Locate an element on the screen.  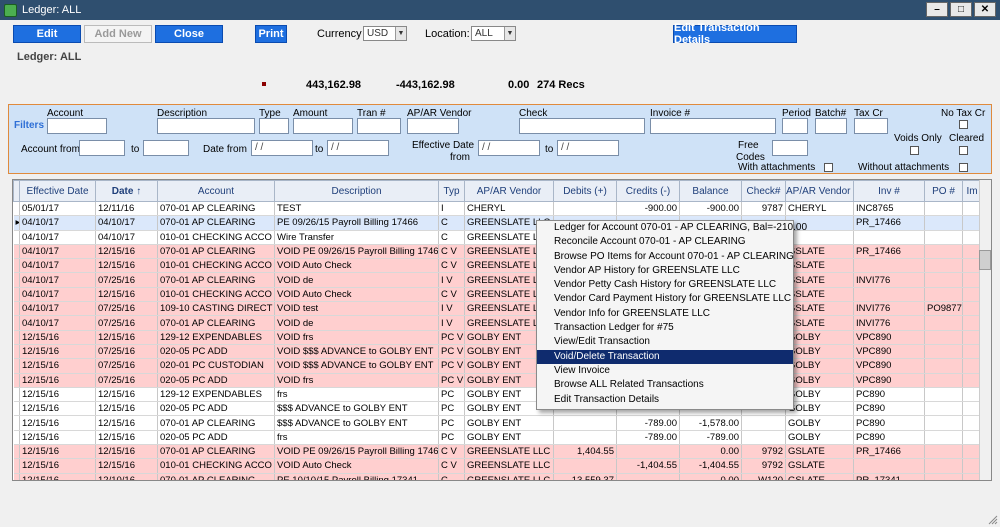
cell-account: 070-01 AP CLEARING is located at coordinates (216, 209).